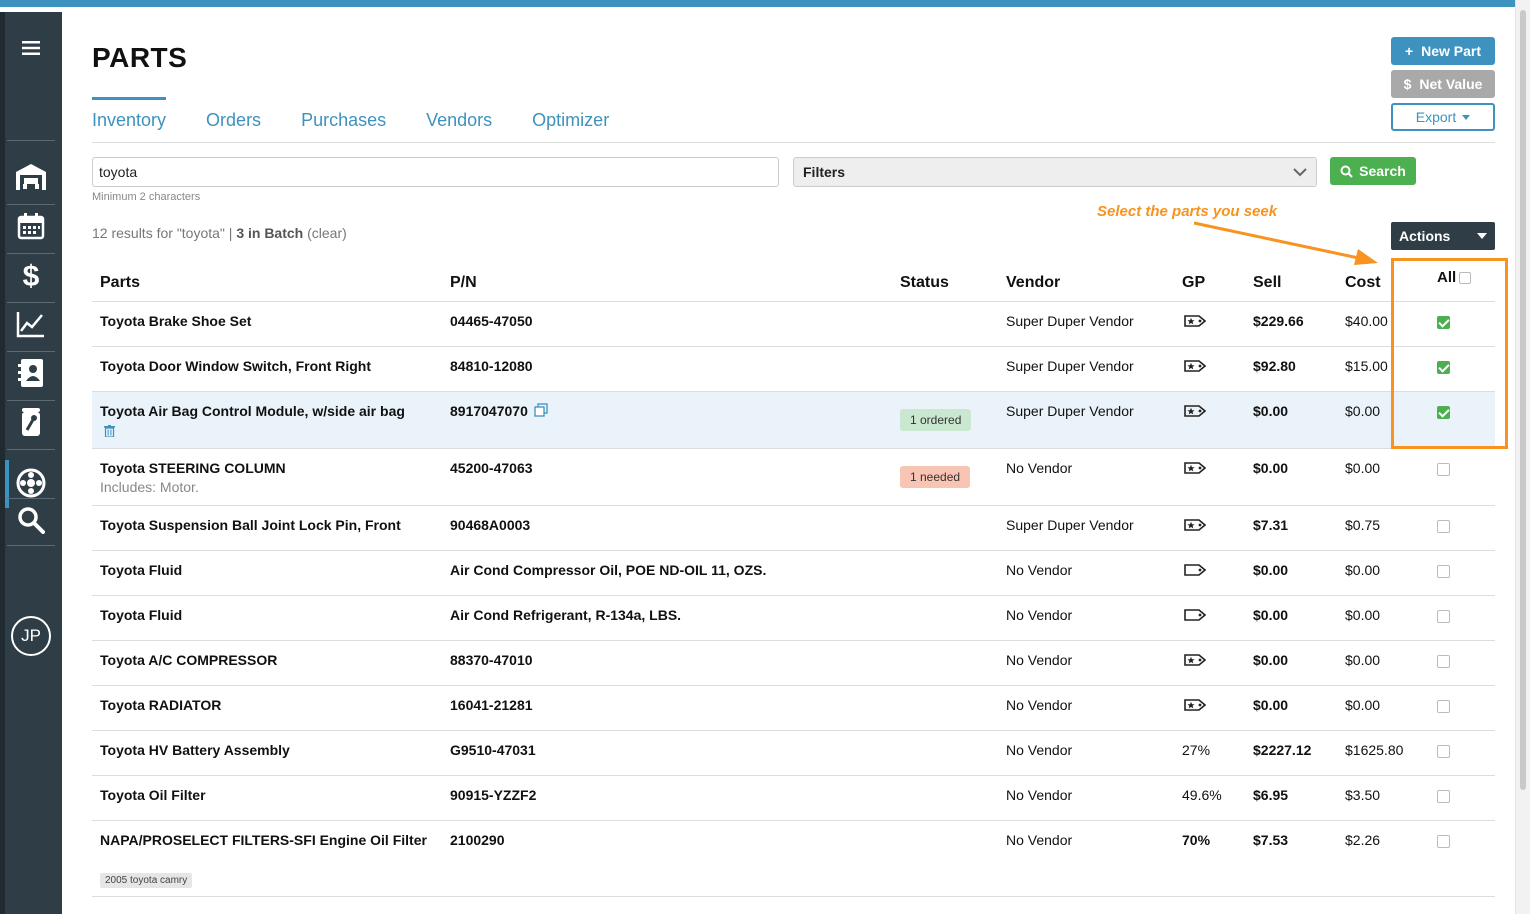 The image size is (1530, 914). I want to click on new-part-button: + New Part, so click(1443, 51).